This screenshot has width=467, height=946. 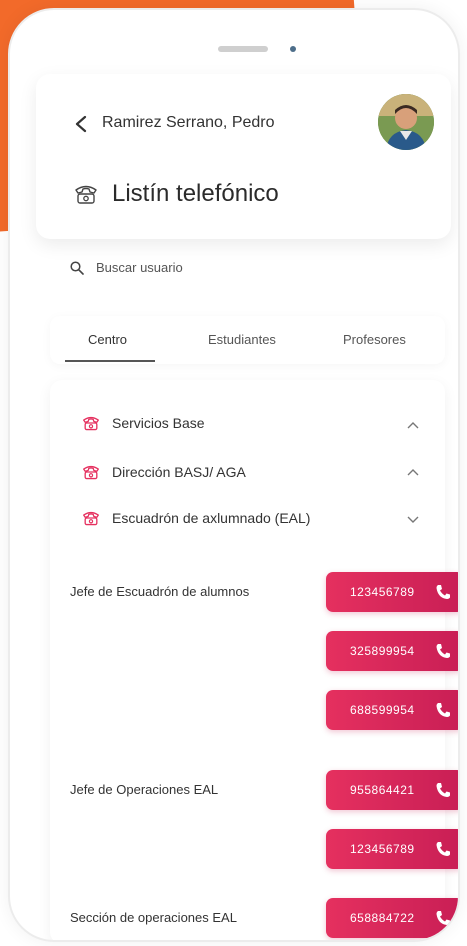 I want to click on call-button: 658884722, so click(x=392, y=918).